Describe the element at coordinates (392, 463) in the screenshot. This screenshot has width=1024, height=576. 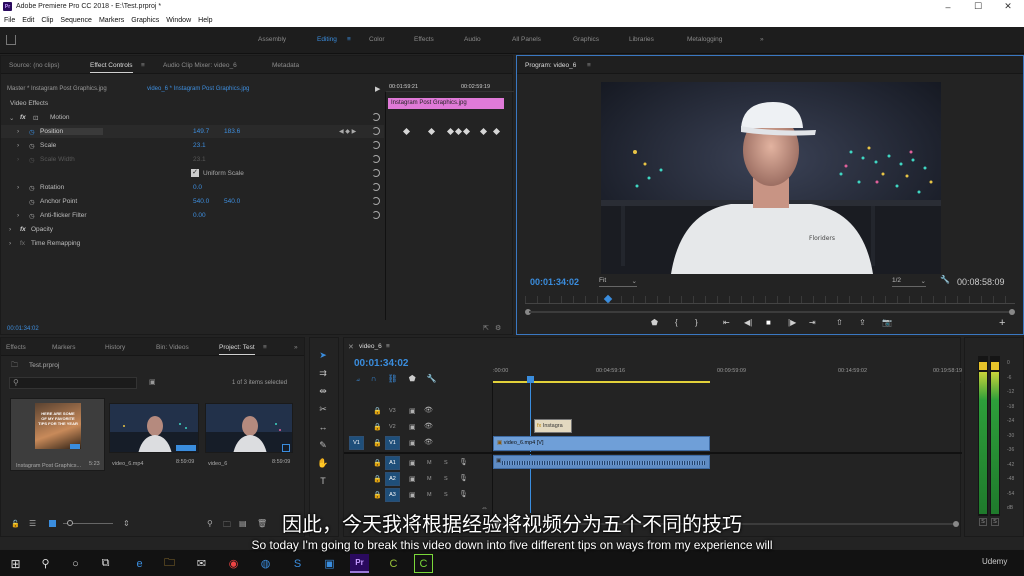
I see `track-target-a1: A1` at that location.